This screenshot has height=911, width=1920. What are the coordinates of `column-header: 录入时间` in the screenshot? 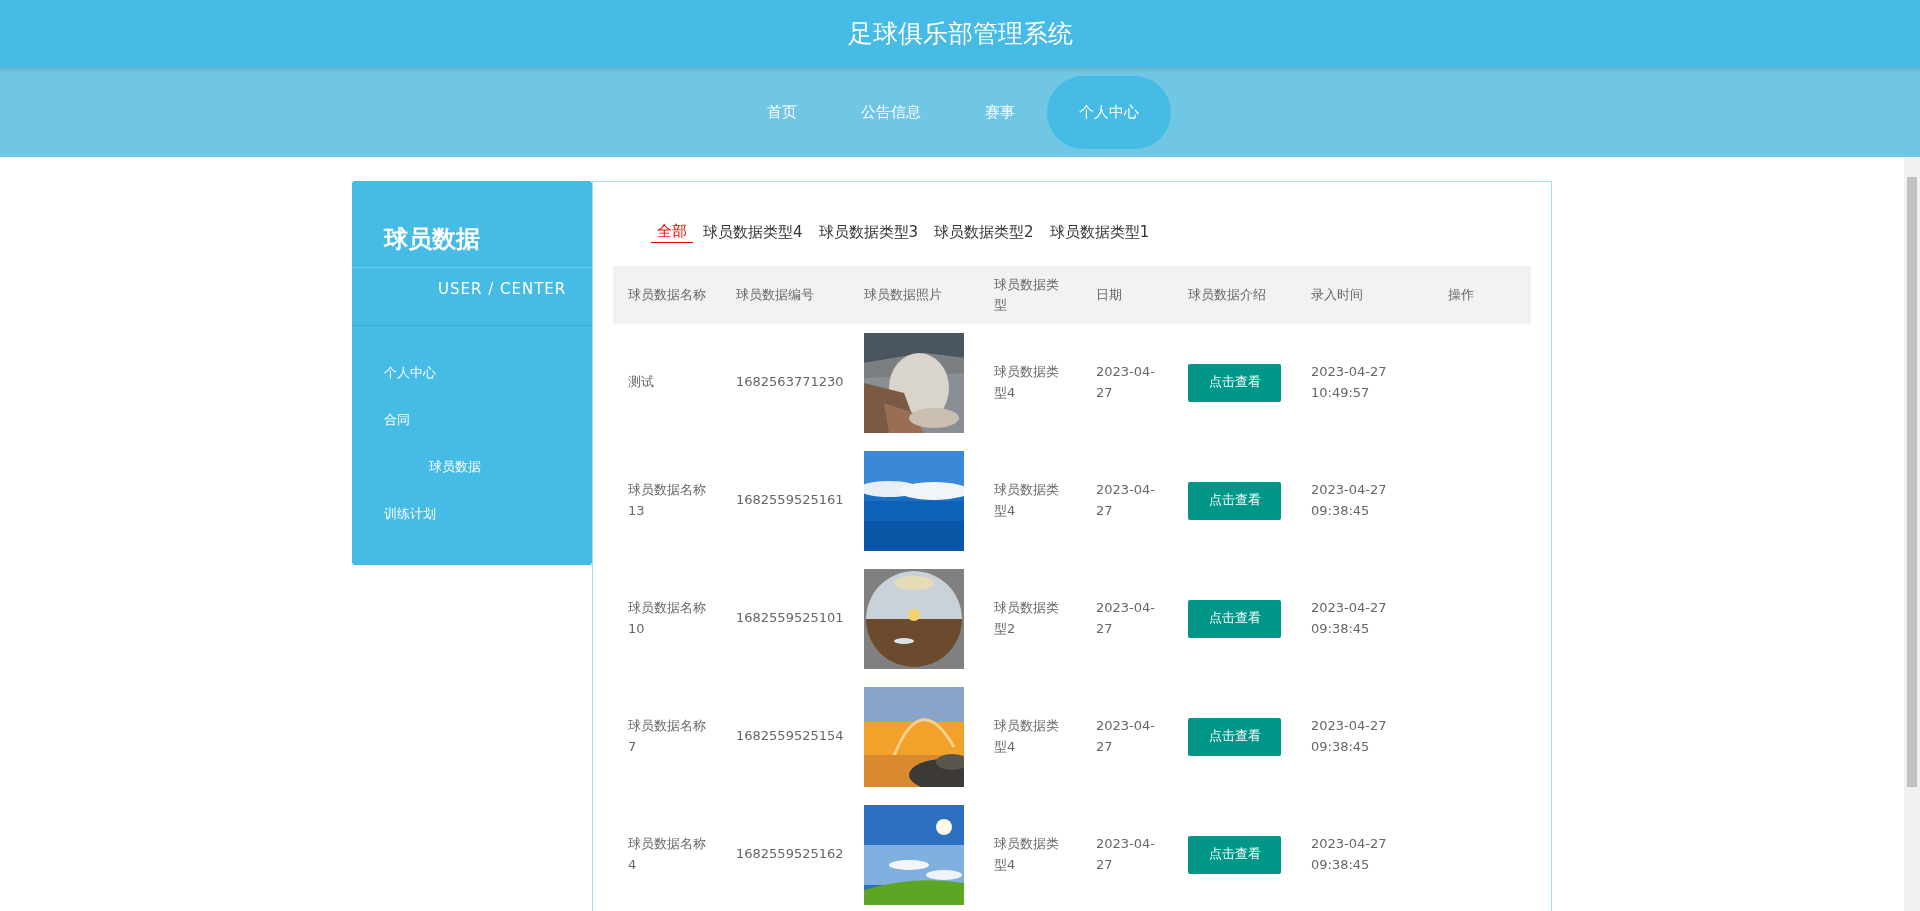 It's located at (1364, 294).